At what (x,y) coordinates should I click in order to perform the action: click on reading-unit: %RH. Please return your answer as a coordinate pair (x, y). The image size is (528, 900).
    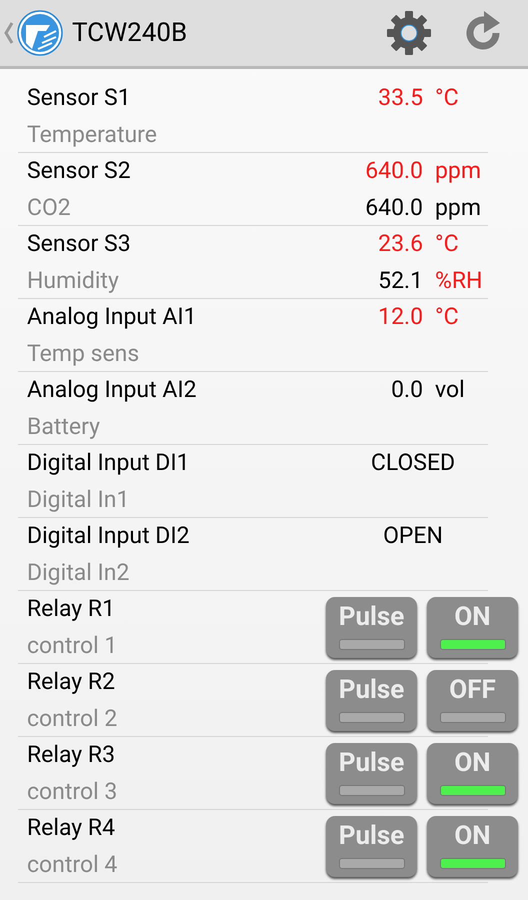
    Looking at the image, I should click on (458, 281).